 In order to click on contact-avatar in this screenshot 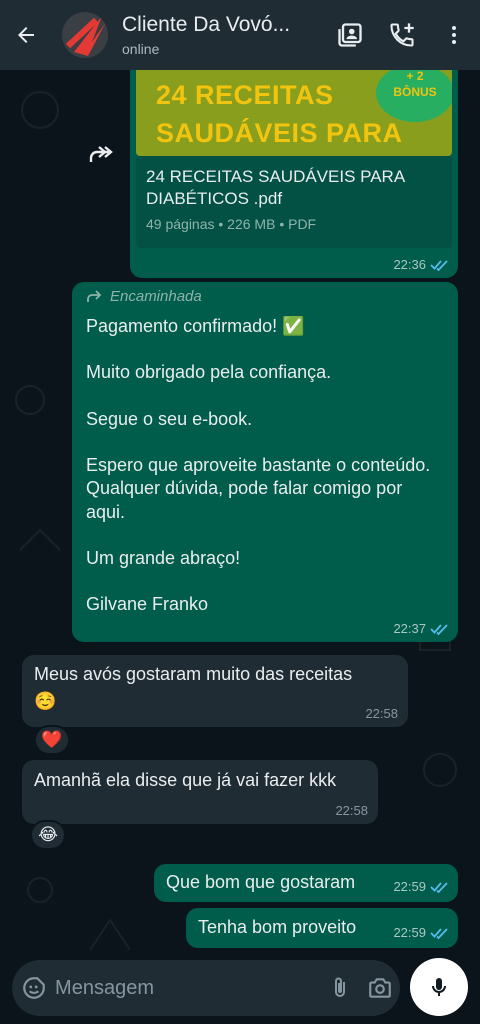, I will do `click(85, 35)`.